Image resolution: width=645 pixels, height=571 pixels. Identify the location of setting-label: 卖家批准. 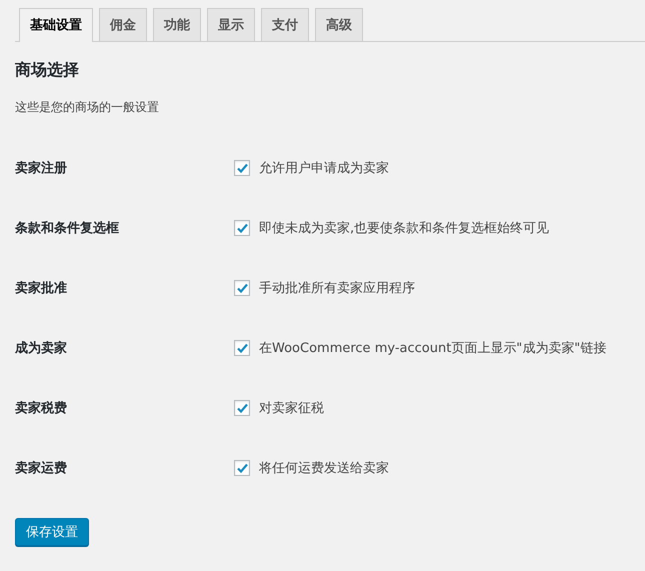
(41, 288).